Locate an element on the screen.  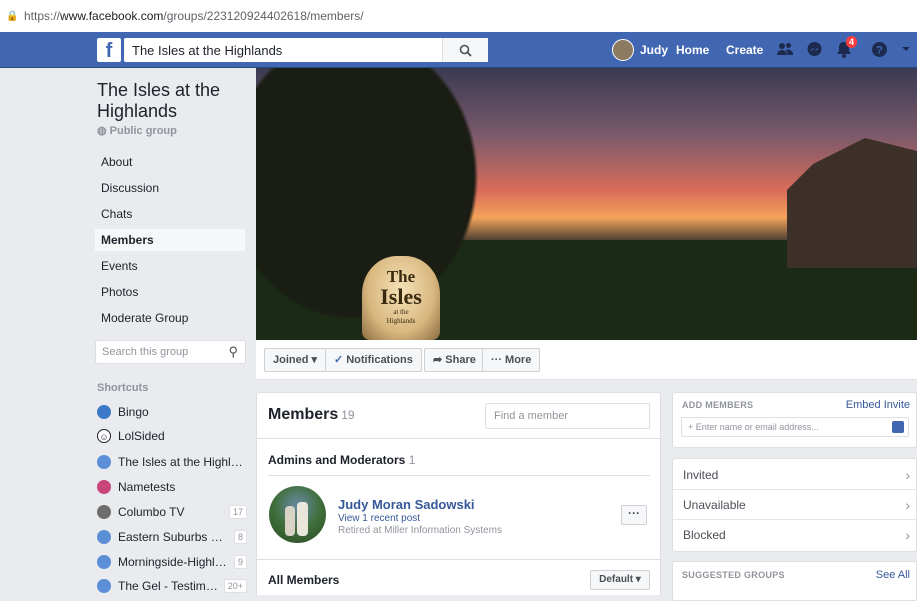
more-button: ··· More is located at coordinates (511, 360).